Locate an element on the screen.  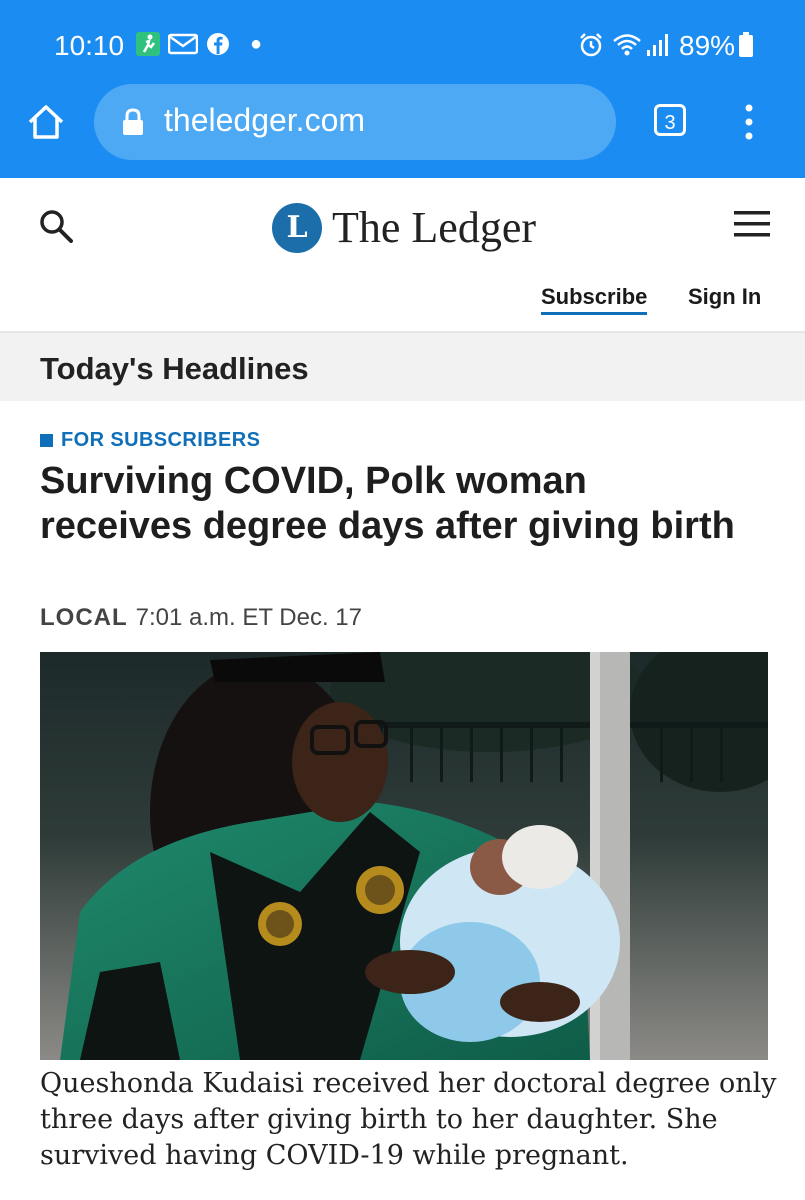
tab-switcher-button: 3 is located at coordinates (670, 120).